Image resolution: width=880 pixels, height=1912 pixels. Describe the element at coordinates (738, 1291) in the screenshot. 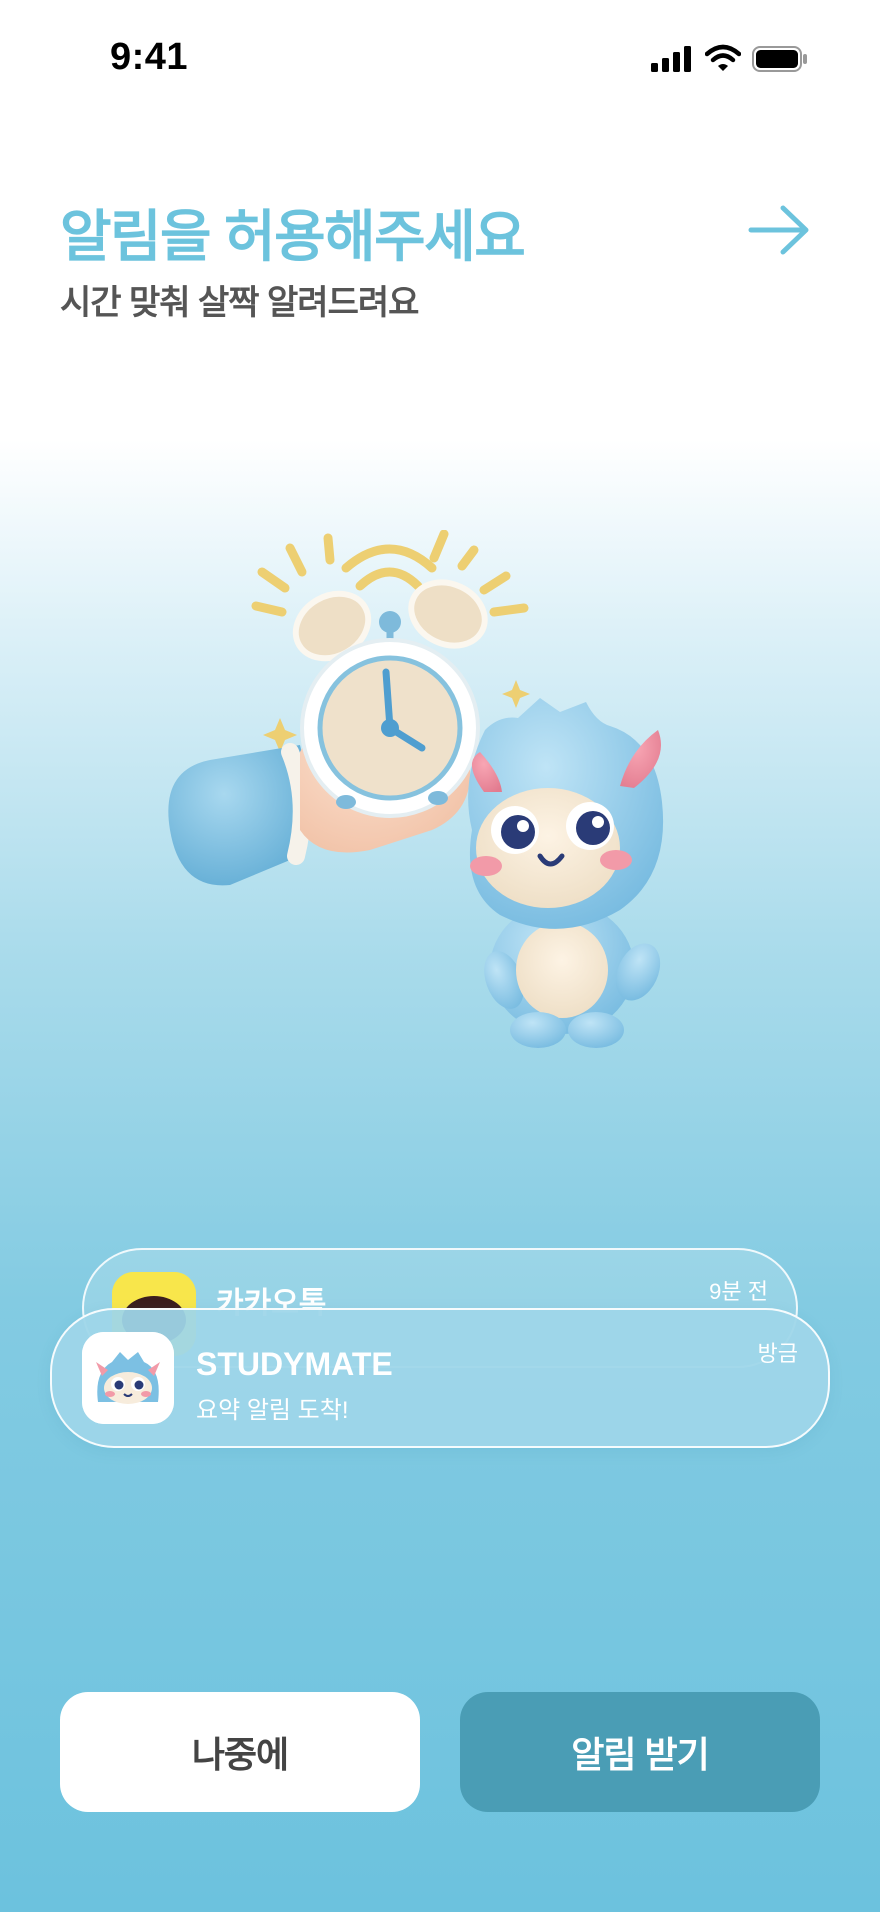

I see `notification-time: 9분 전` at that location.